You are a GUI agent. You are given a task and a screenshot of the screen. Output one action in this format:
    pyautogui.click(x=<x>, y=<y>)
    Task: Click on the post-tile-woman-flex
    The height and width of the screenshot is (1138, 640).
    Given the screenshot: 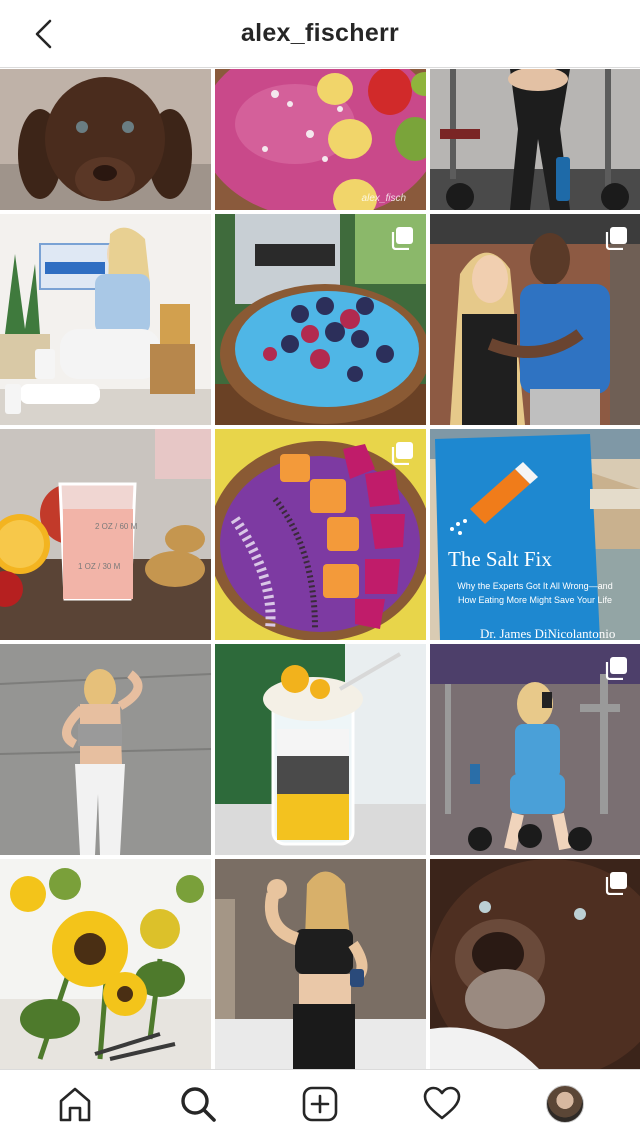 What is the action you would take?
    pyautogui.click(x=320, y=964)
    